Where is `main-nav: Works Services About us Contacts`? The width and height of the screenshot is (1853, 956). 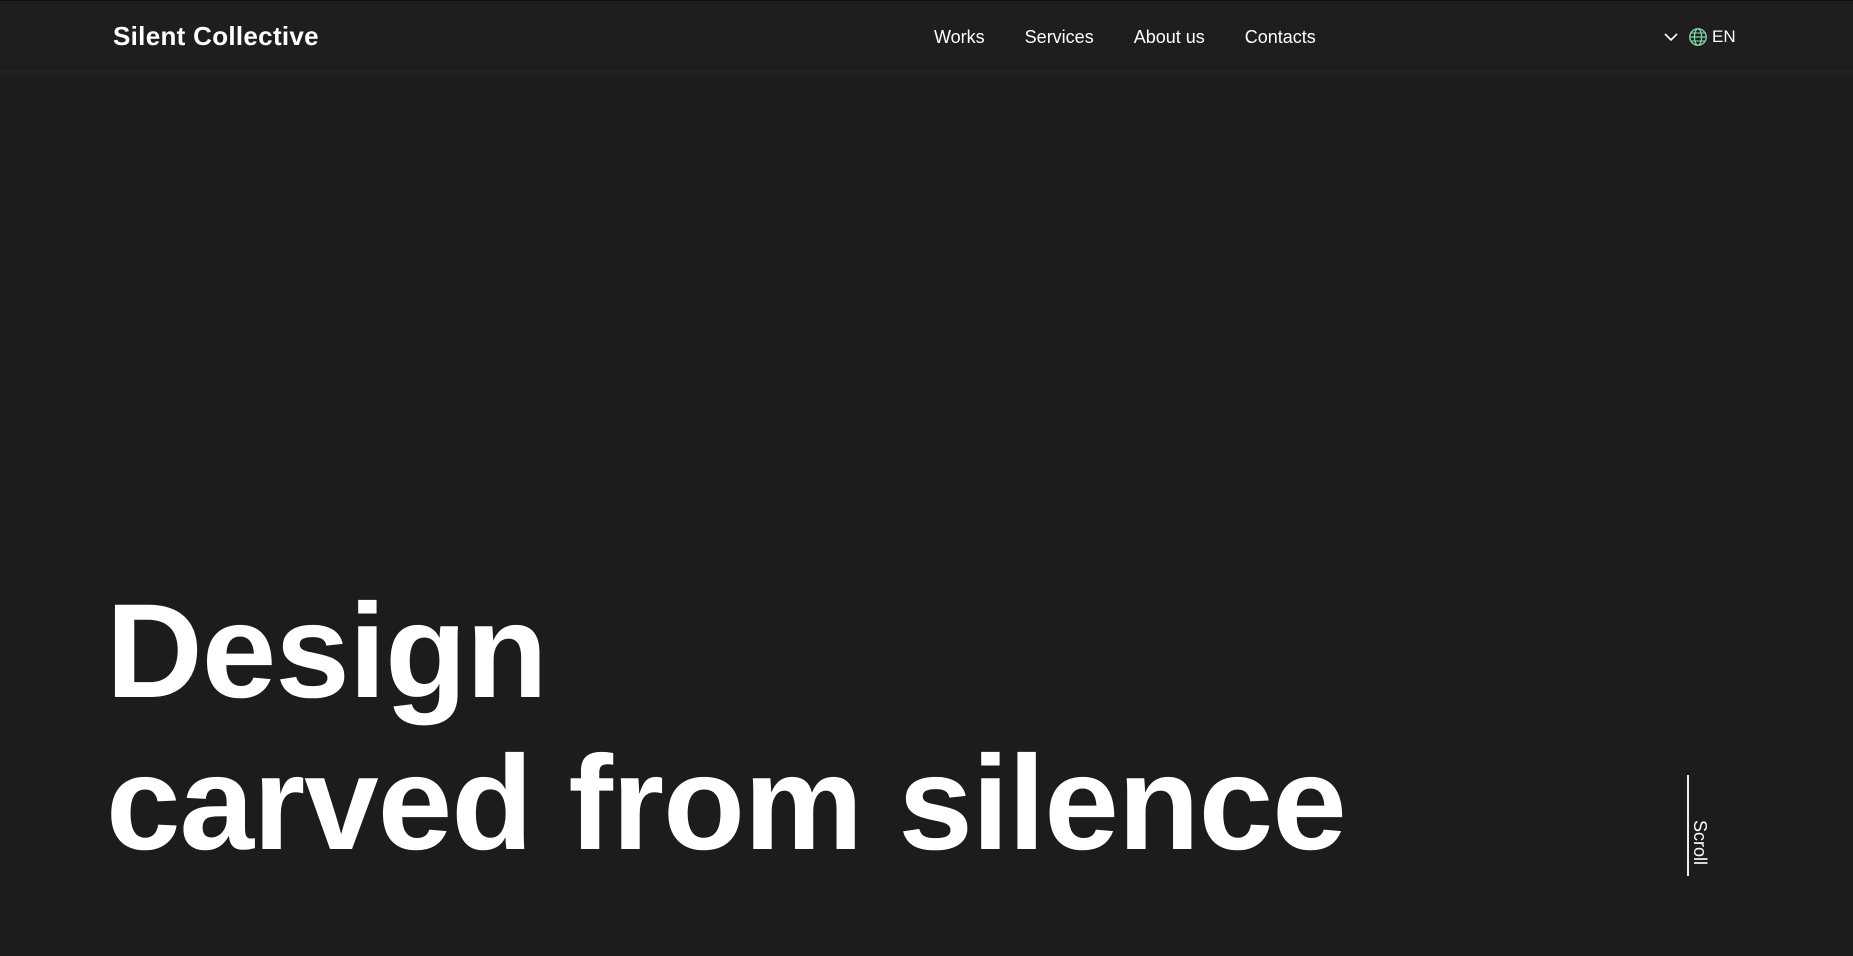 main-nav: Works Services About us Contacts is located at coordinates (1125, 37).